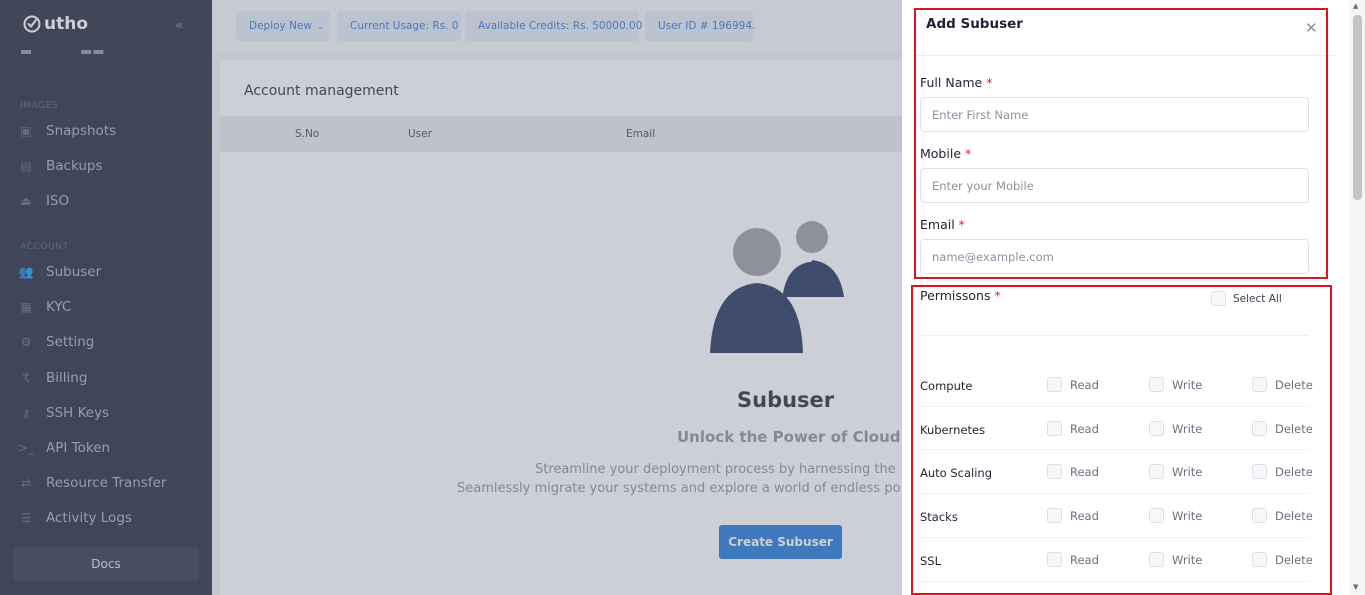  I want to click on scroll-up-icon: ▲, so click(1355, 6).